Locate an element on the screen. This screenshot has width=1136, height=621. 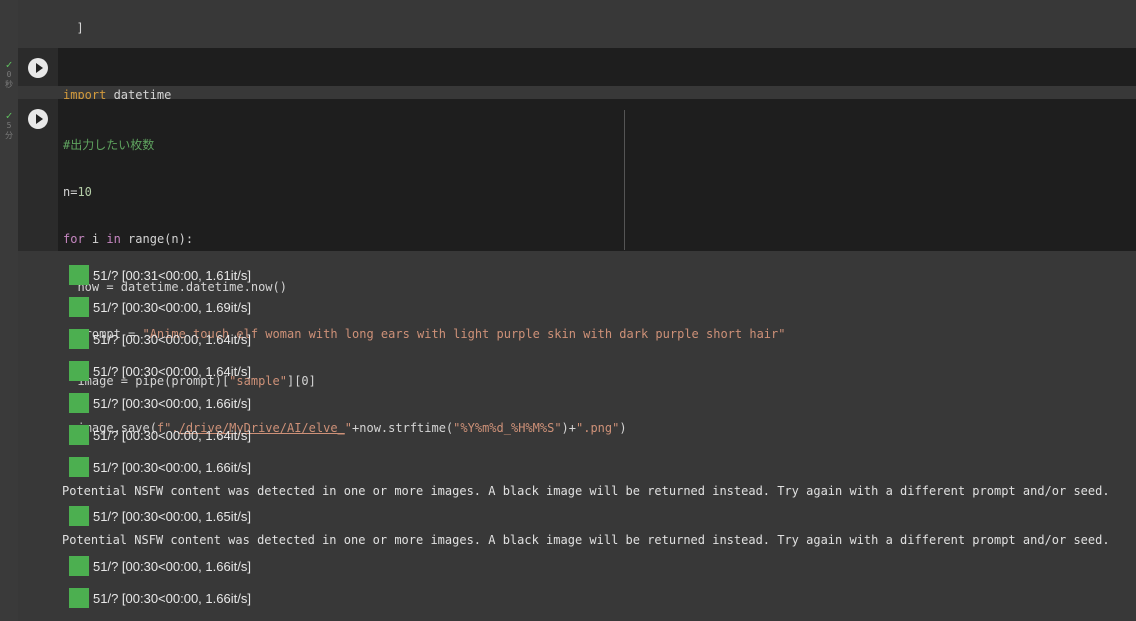
exec-time-value: 5 is located at coordinates (9, 125).